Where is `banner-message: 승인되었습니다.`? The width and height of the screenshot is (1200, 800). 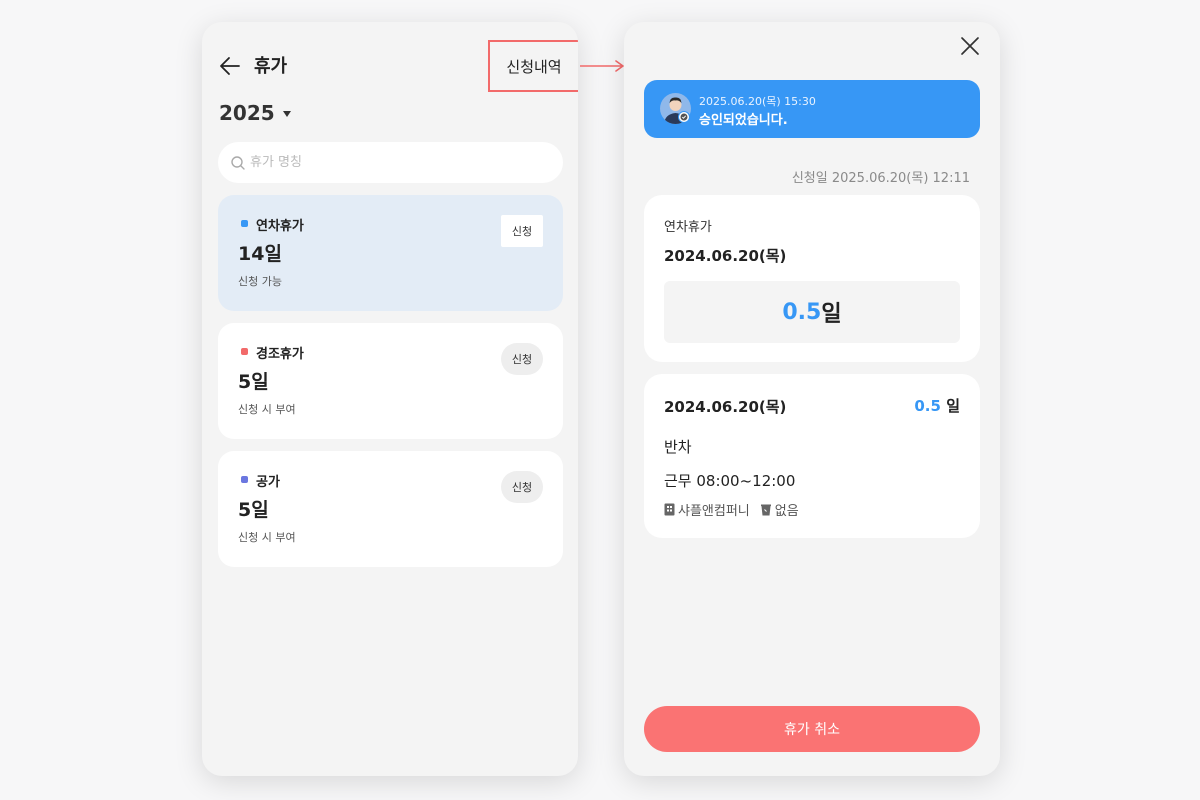
banner-message: 승인되었습니다. is located at coordinates (743, 120).